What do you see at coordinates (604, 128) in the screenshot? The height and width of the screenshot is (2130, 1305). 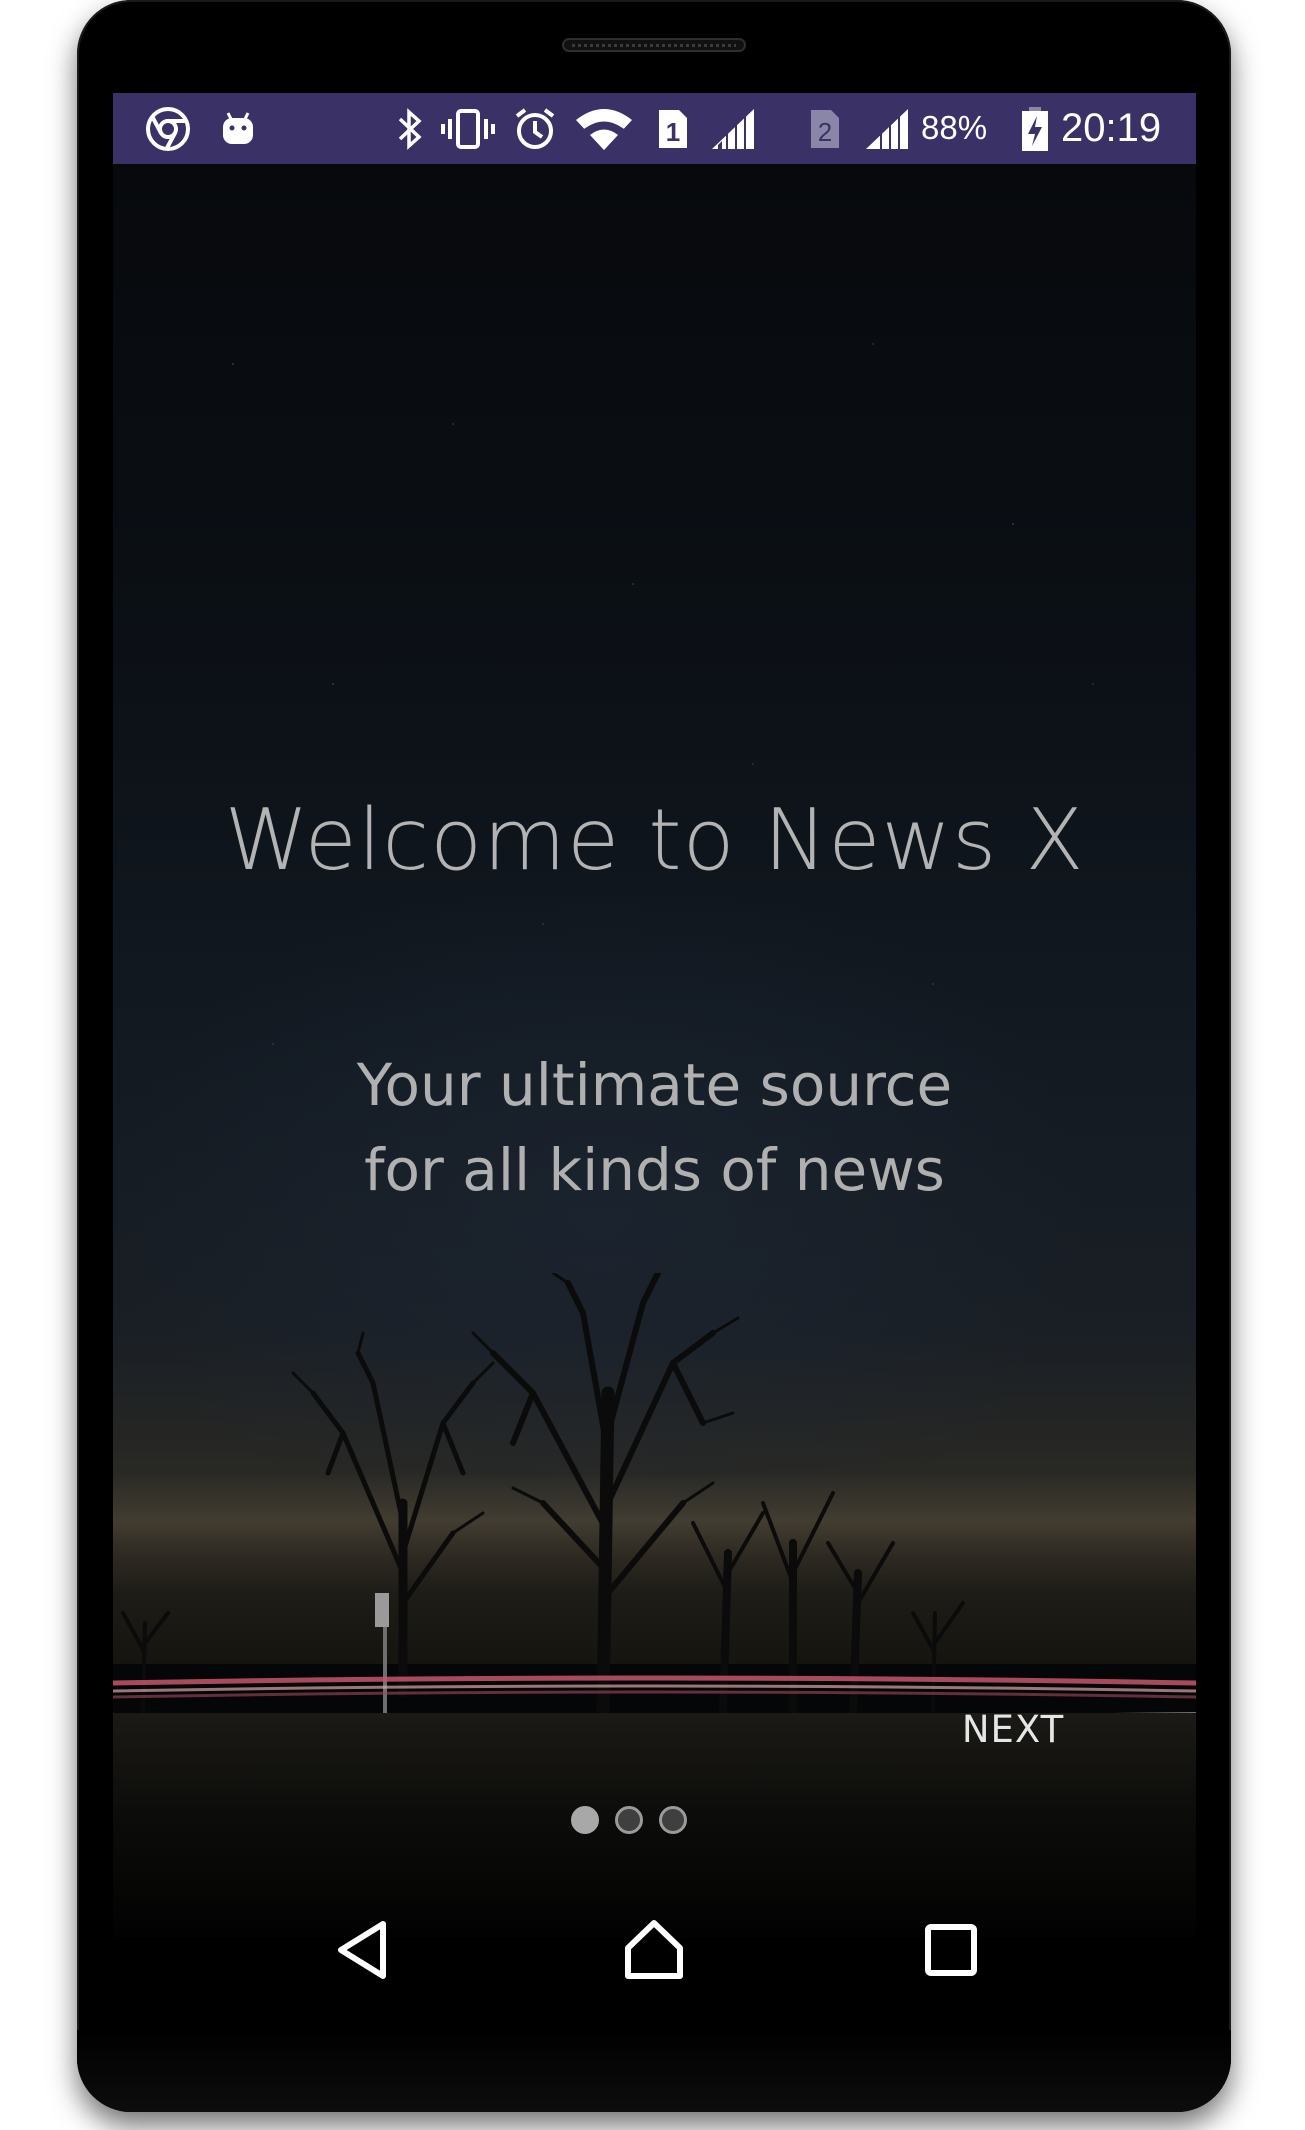 I see `wifi-icon` at bounding box center [604, 128].